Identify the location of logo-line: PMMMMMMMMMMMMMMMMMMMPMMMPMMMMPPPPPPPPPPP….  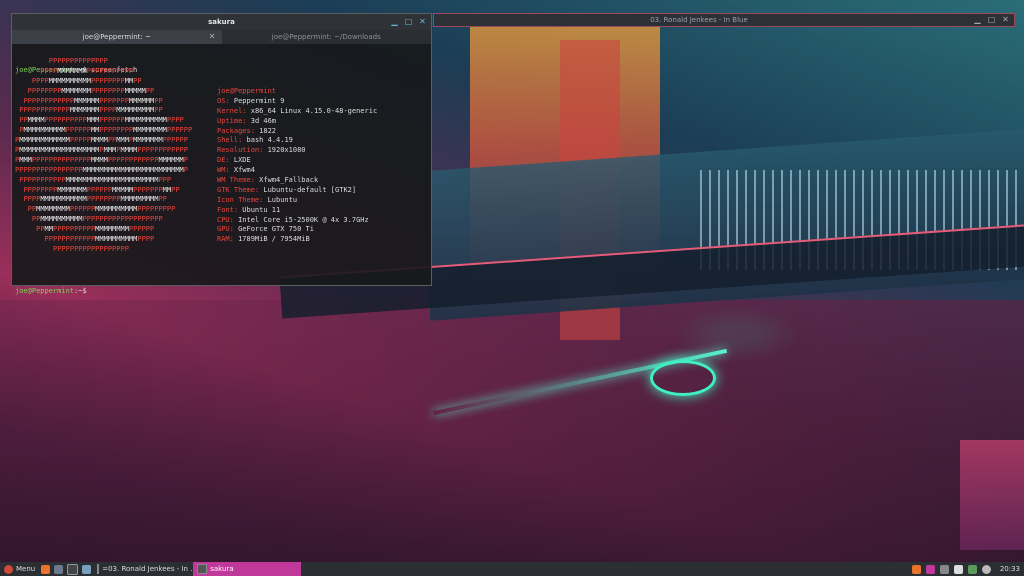
(101, 150).